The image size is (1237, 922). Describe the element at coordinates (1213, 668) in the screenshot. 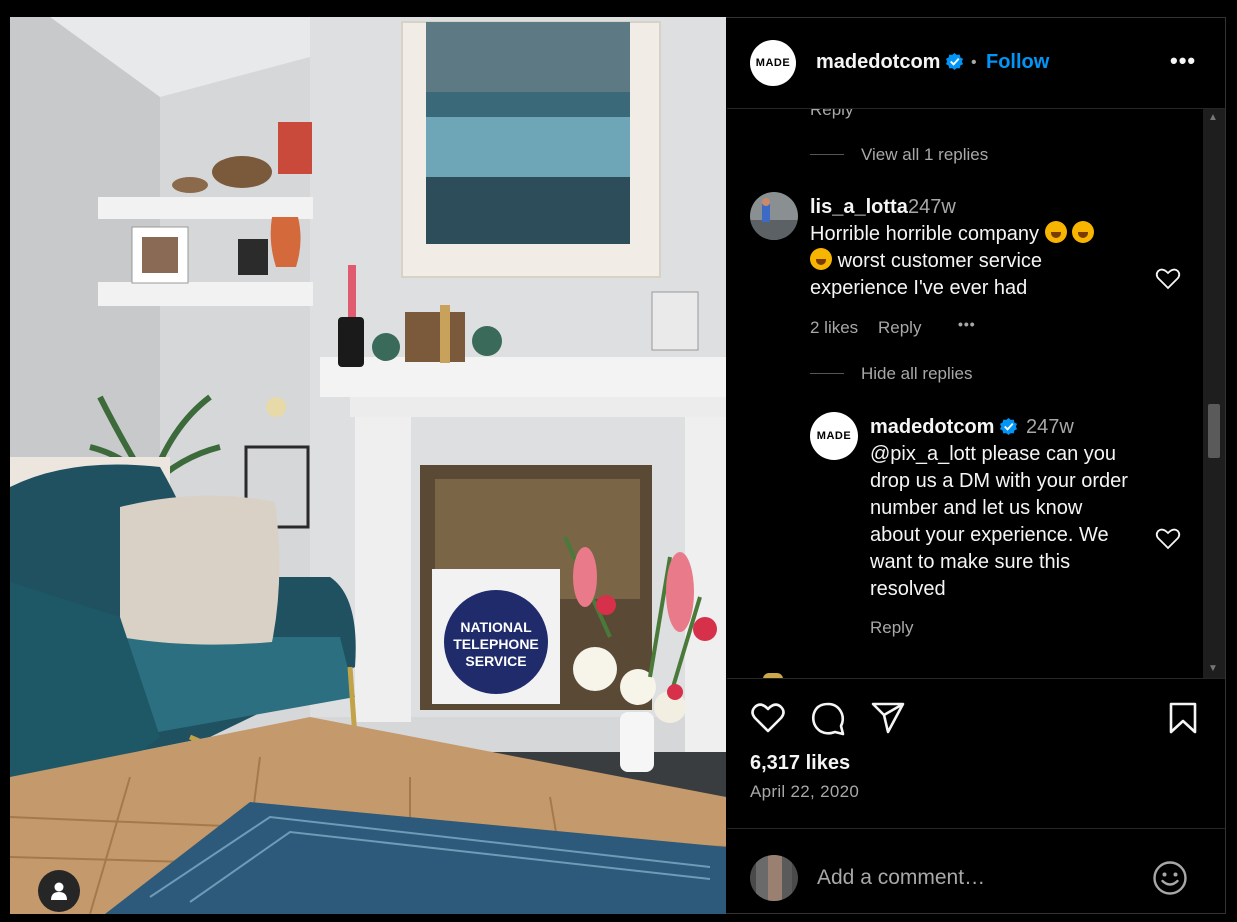

I see `scroll-down-arrow-icon: ▼` at that location.